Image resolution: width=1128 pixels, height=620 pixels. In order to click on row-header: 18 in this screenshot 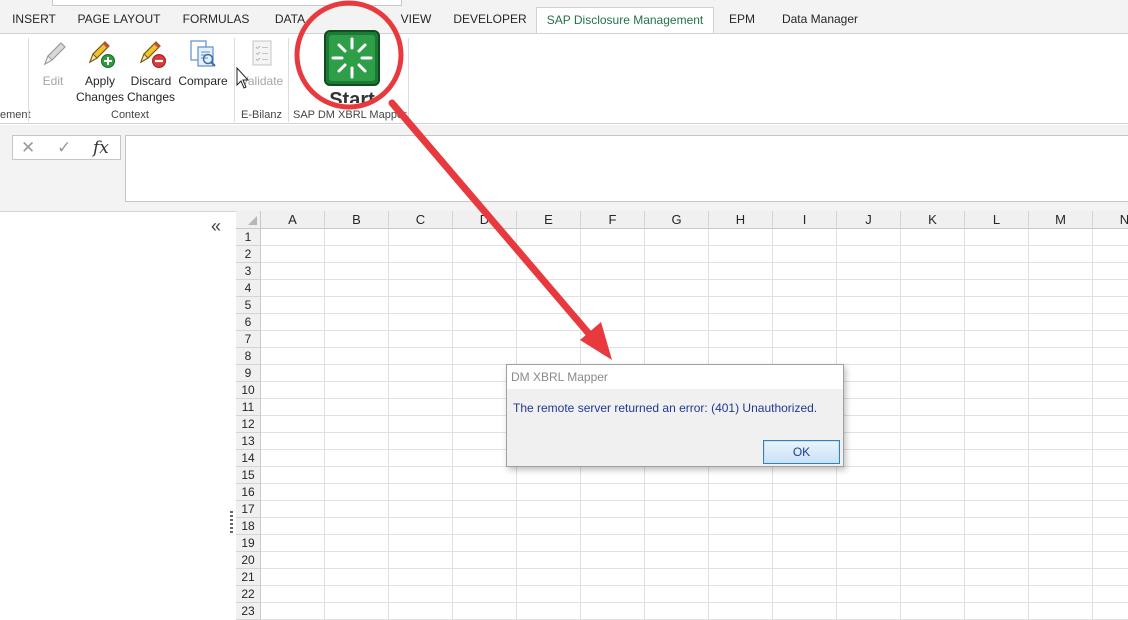, I will do `click(248, 526)`.